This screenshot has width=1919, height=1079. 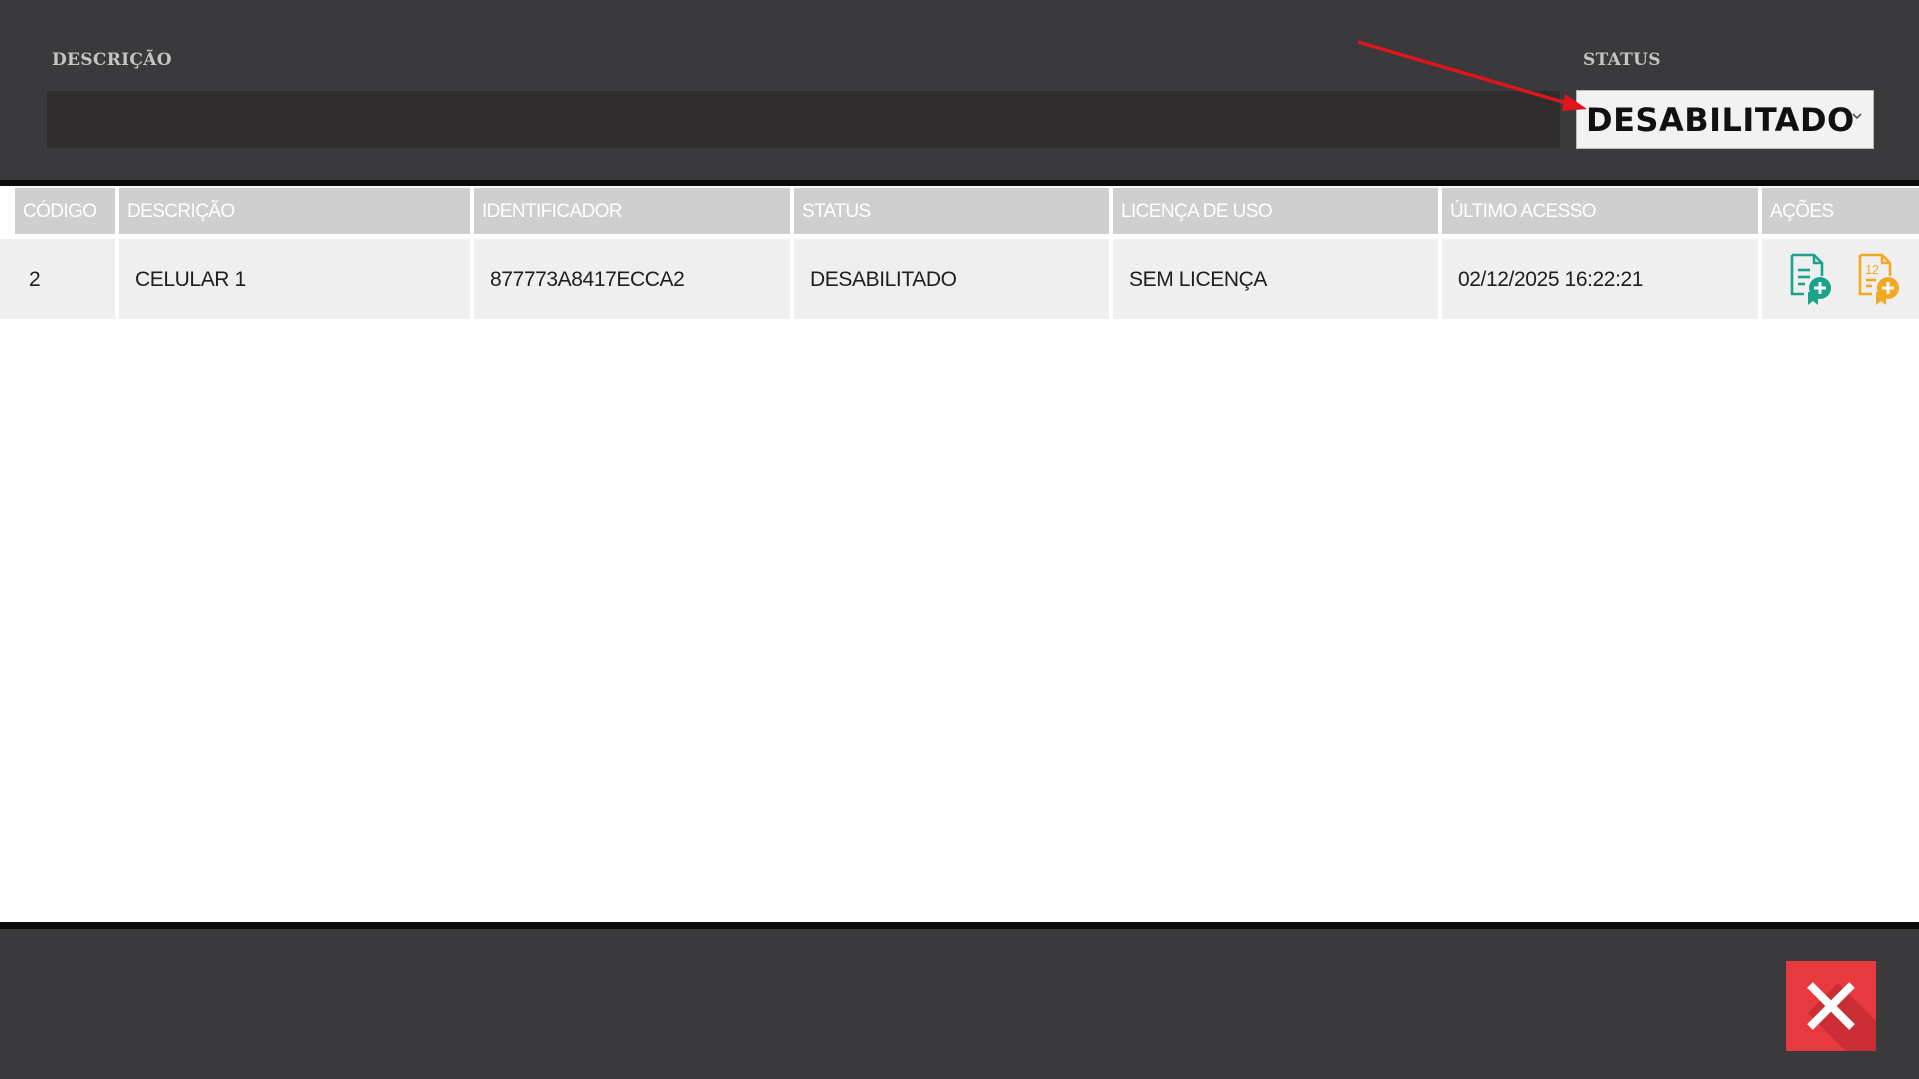 I want to click on badge-12: 12, so click(x=1872, y=269).